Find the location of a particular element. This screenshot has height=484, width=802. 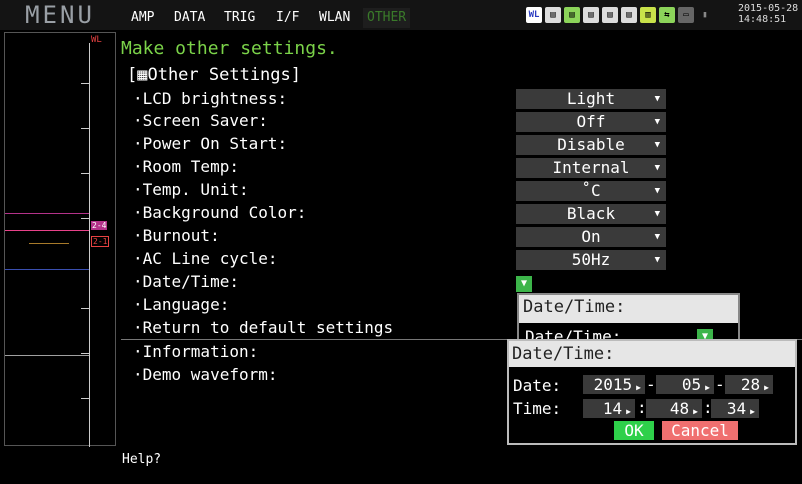

power-icon: ▮ is located at coordinates (705, 15).